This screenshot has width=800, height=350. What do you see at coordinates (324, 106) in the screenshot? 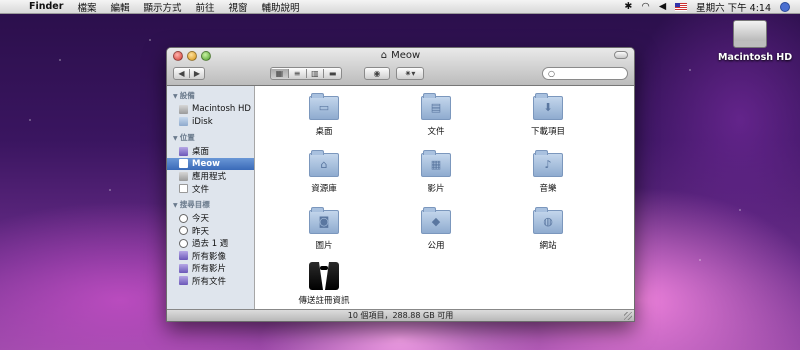
I see `desktop-folder-icon: ▭` at bounding box center [324, 106].